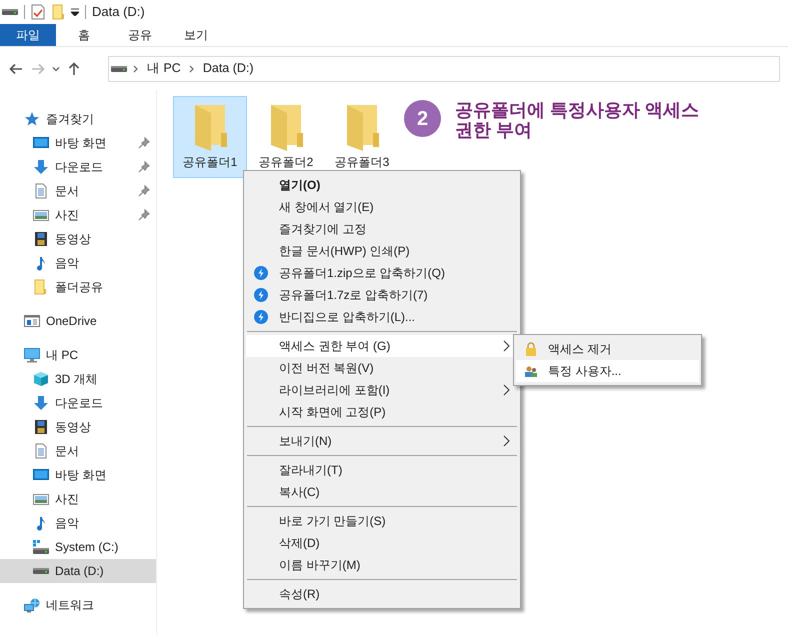 Image resolution: width=788 pixels, height=635 pixels. Describe the element at coordinates (78, 287) in the screenshot. I see `nav-item: 폴더공유` at that location.